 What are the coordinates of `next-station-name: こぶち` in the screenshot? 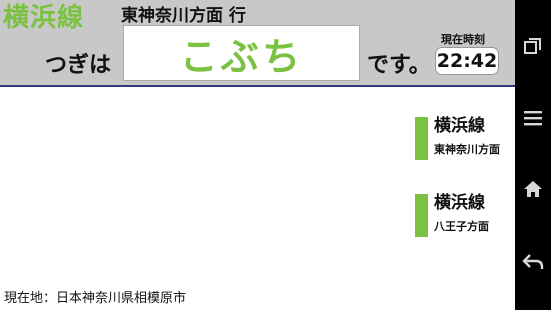 It's located at (241, 56).